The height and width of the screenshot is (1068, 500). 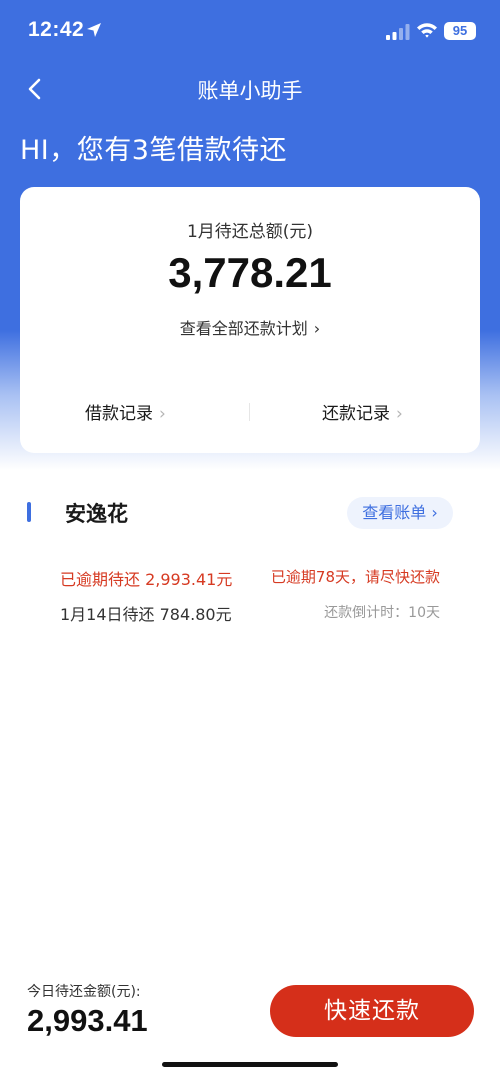 I want to click on location-arrow-icon, so click(x=94, y=30).